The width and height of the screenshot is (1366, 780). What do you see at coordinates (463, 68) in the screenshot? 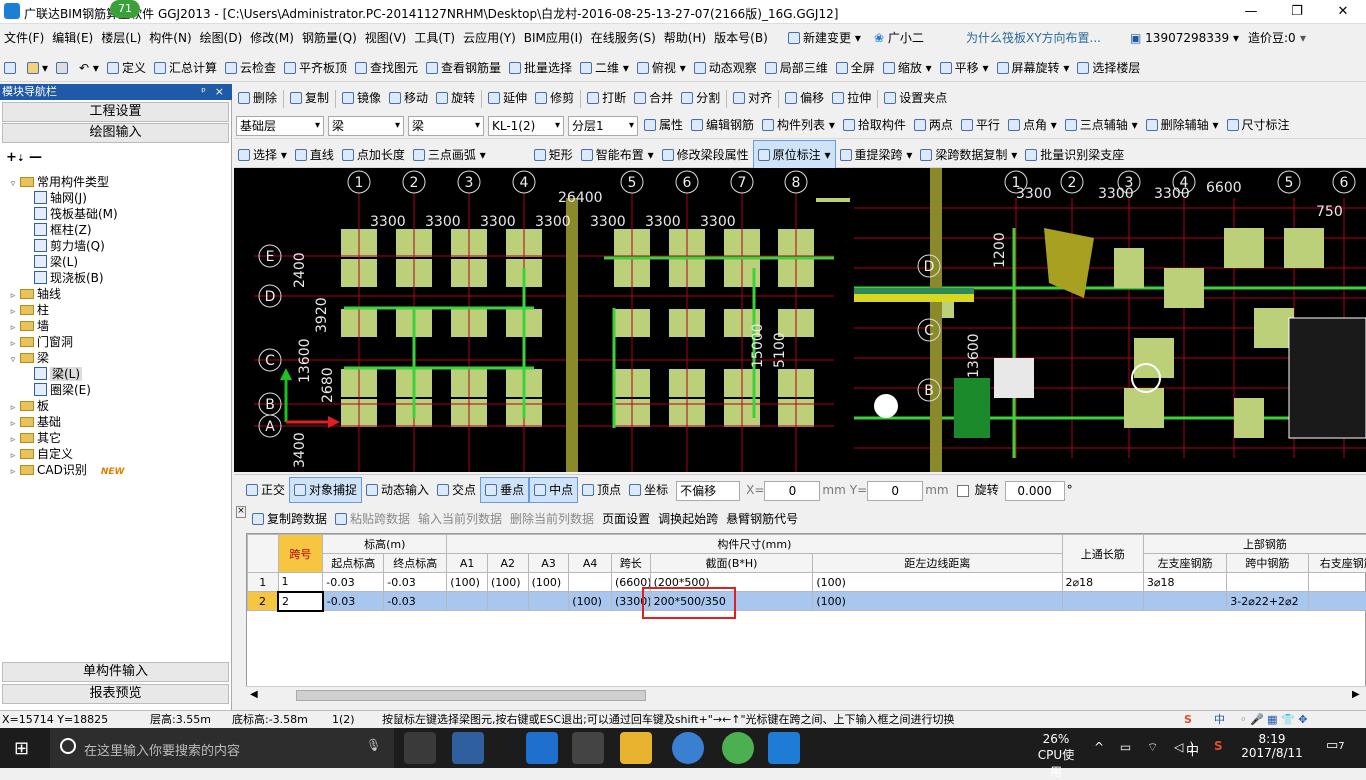
I see `tb1-button-5: 查看钢筋量` at bounding box center [463, 68].